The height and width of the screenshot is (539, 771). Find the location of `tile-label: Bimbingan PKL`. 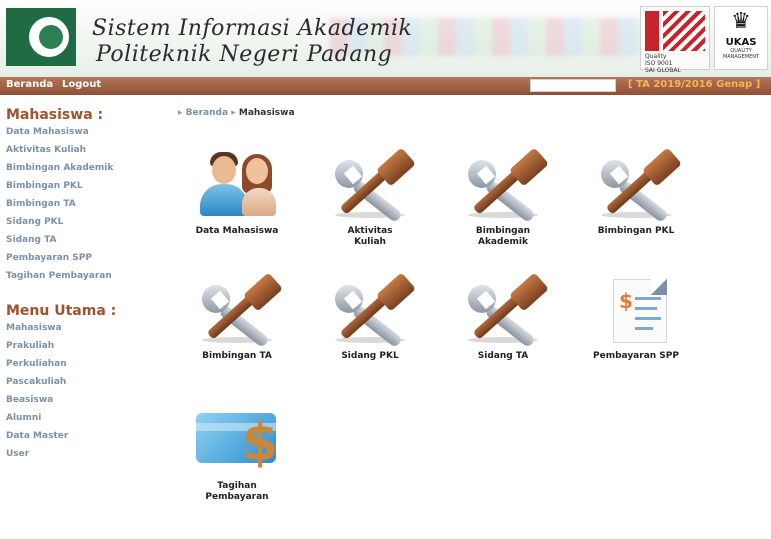

tile-label: Bimbingan PKL is located at coordinates (636, 231).